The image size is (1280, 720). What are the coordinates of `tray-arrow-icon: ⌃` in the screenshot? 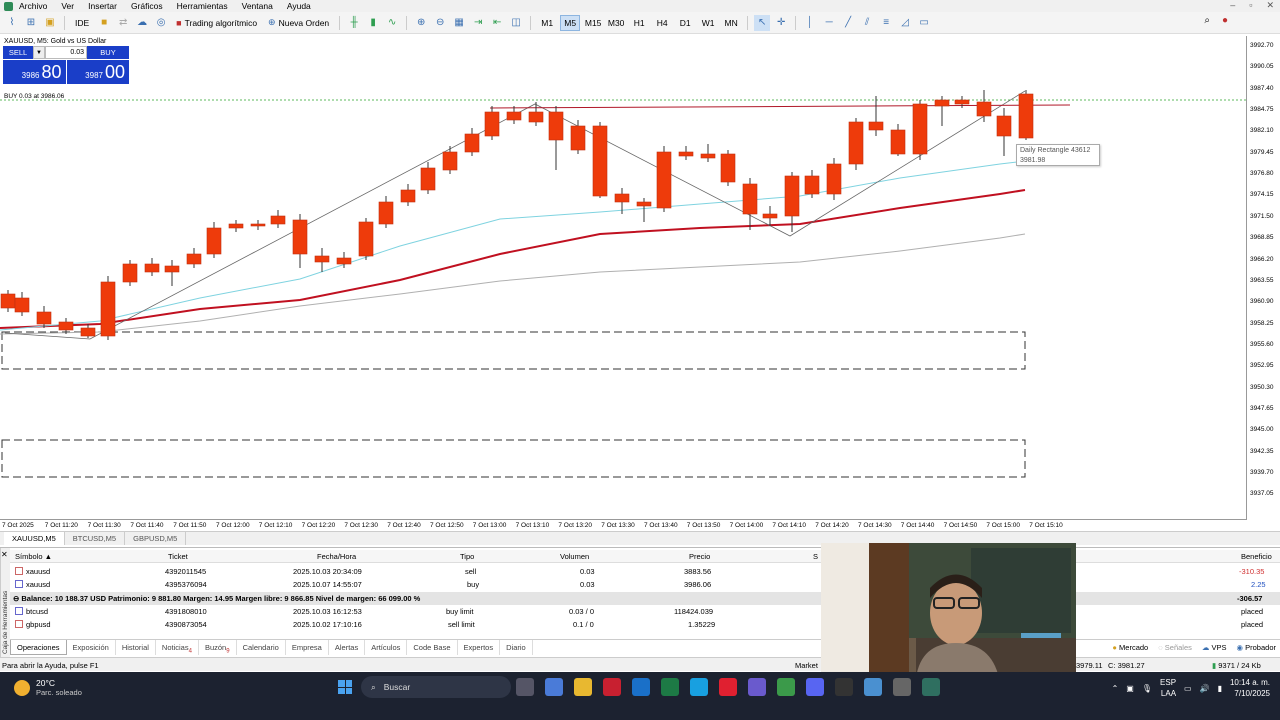 It's located at (1115, 688).